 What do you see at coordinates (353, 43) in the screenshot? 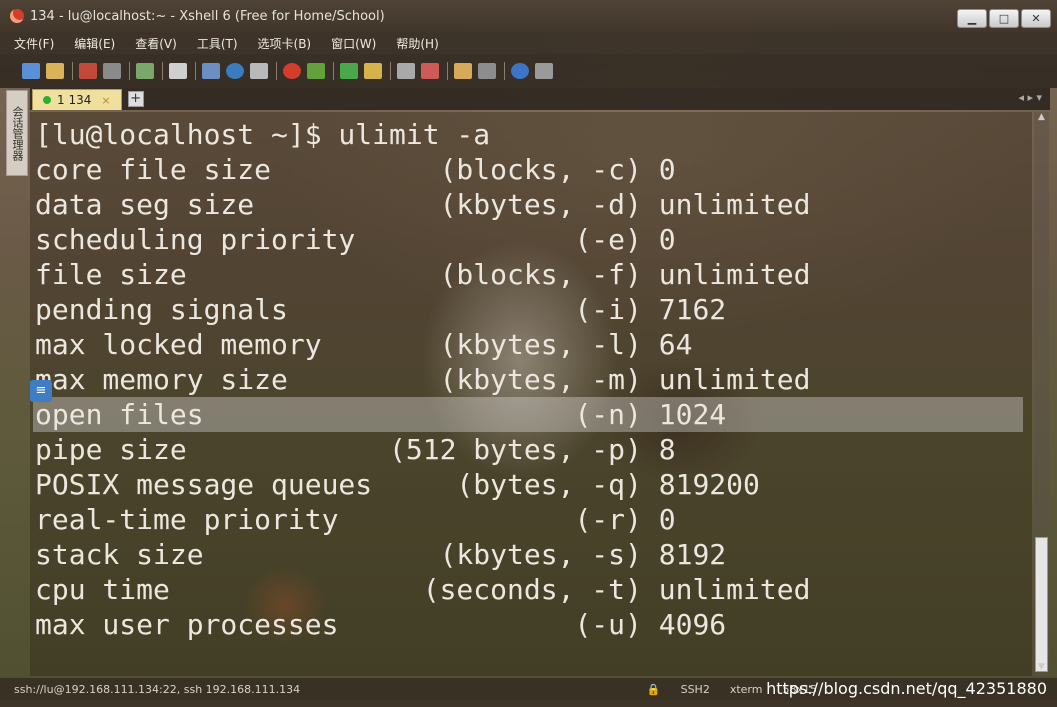
I see `menu-window: 窗口(W)` at bounding box center [353, 43].